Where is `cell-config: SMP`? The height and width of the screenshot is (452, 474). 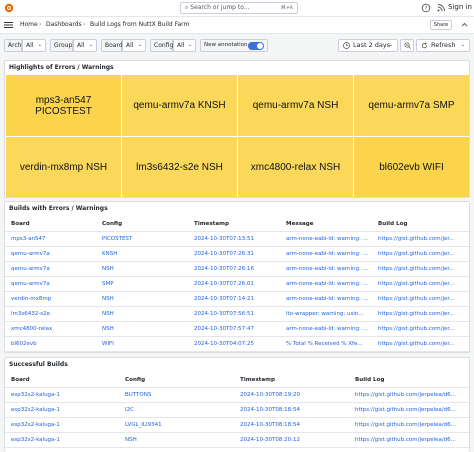
cell-config: SMP is located at coordinates (142, 284).